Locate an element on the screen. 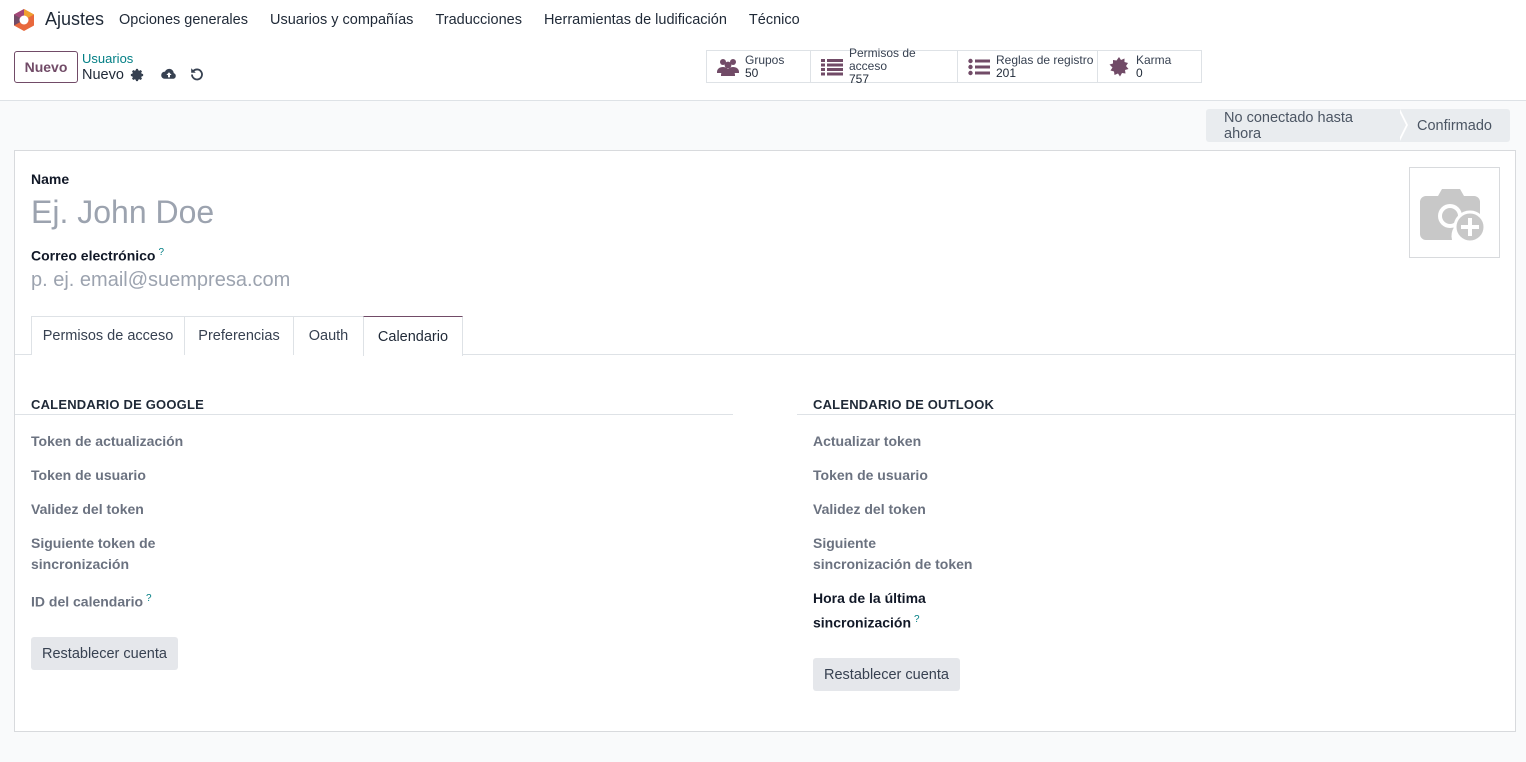  stat-record-rules: Reglas de registro 201 is located at coordinates (1028, 66).